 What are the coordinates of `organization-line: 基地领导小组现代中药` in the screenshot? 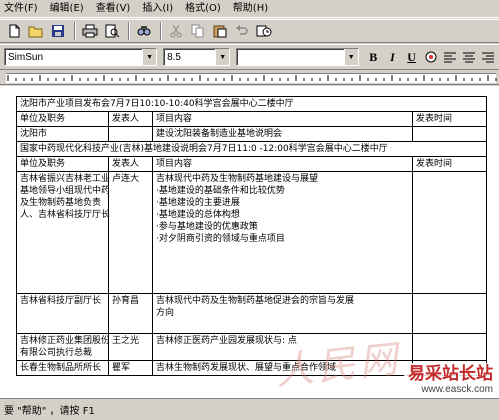 It's located at (64, 191).